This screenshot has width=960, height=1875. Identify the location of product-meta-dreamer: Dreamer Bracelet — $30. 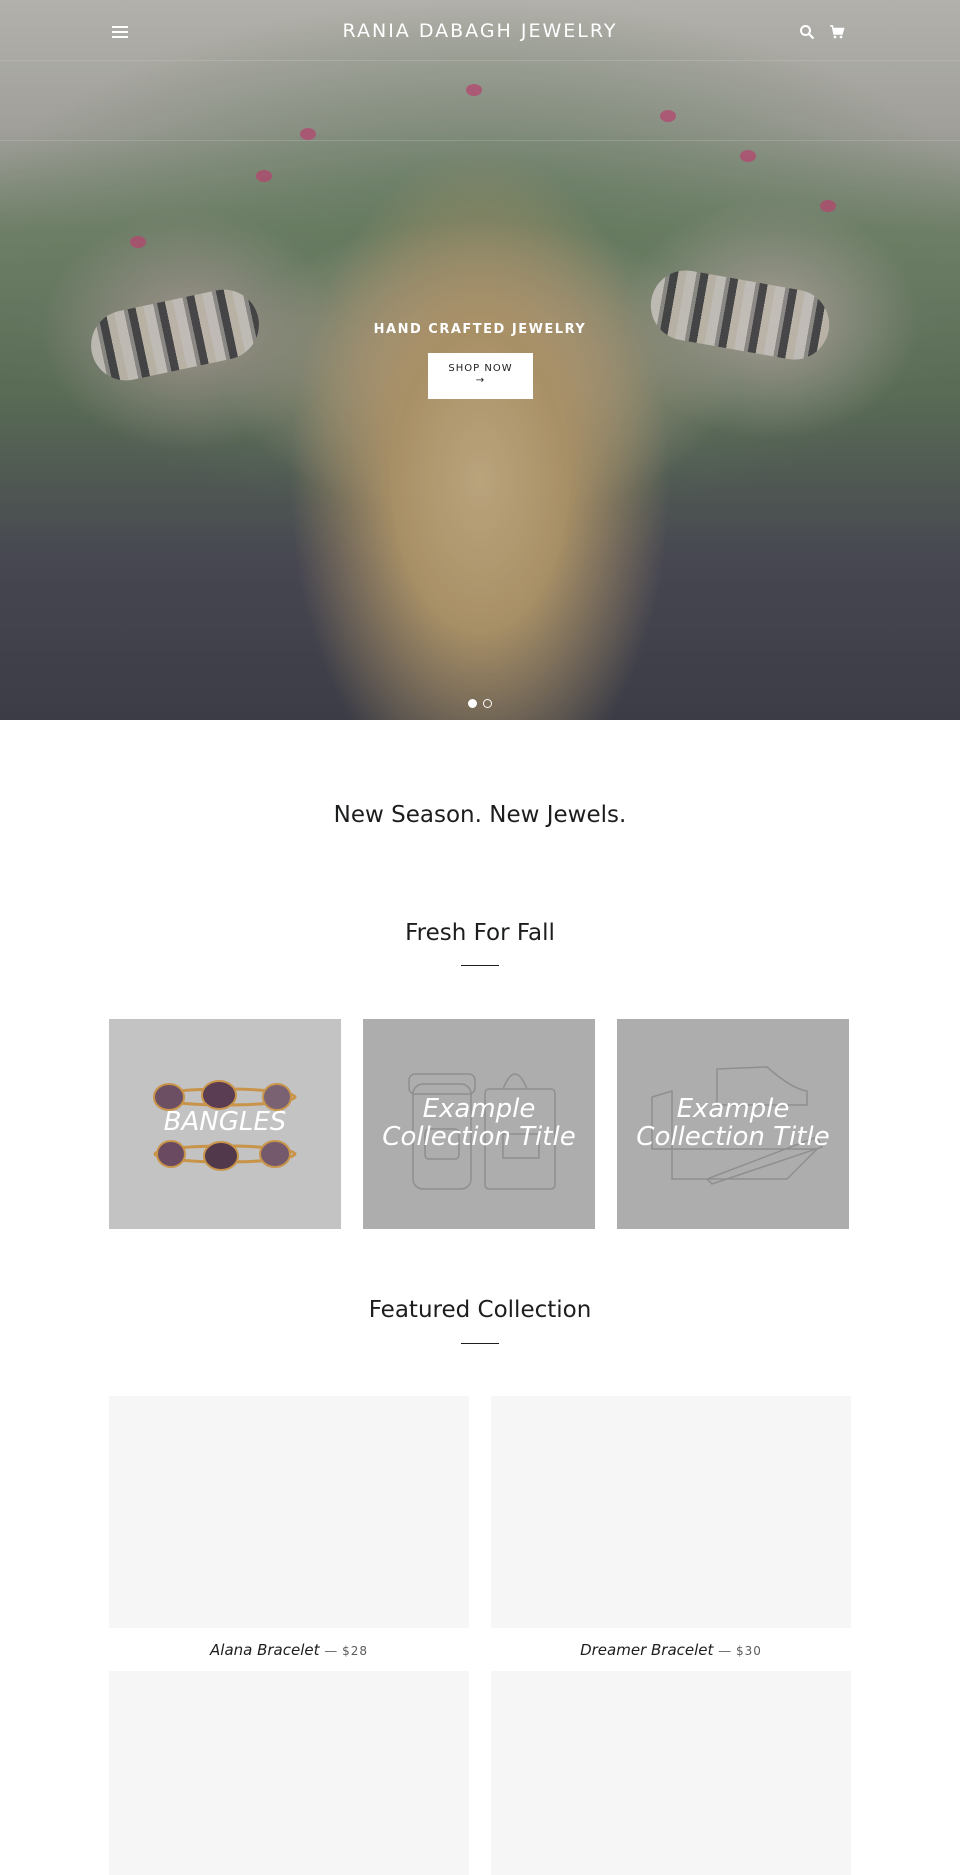
(671, 1650).